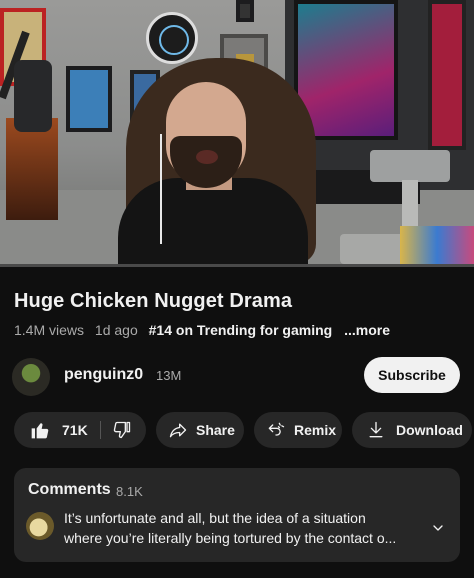 This screenshot has width=474, height=578. I want to click on progress-bar, so click(237, 265).